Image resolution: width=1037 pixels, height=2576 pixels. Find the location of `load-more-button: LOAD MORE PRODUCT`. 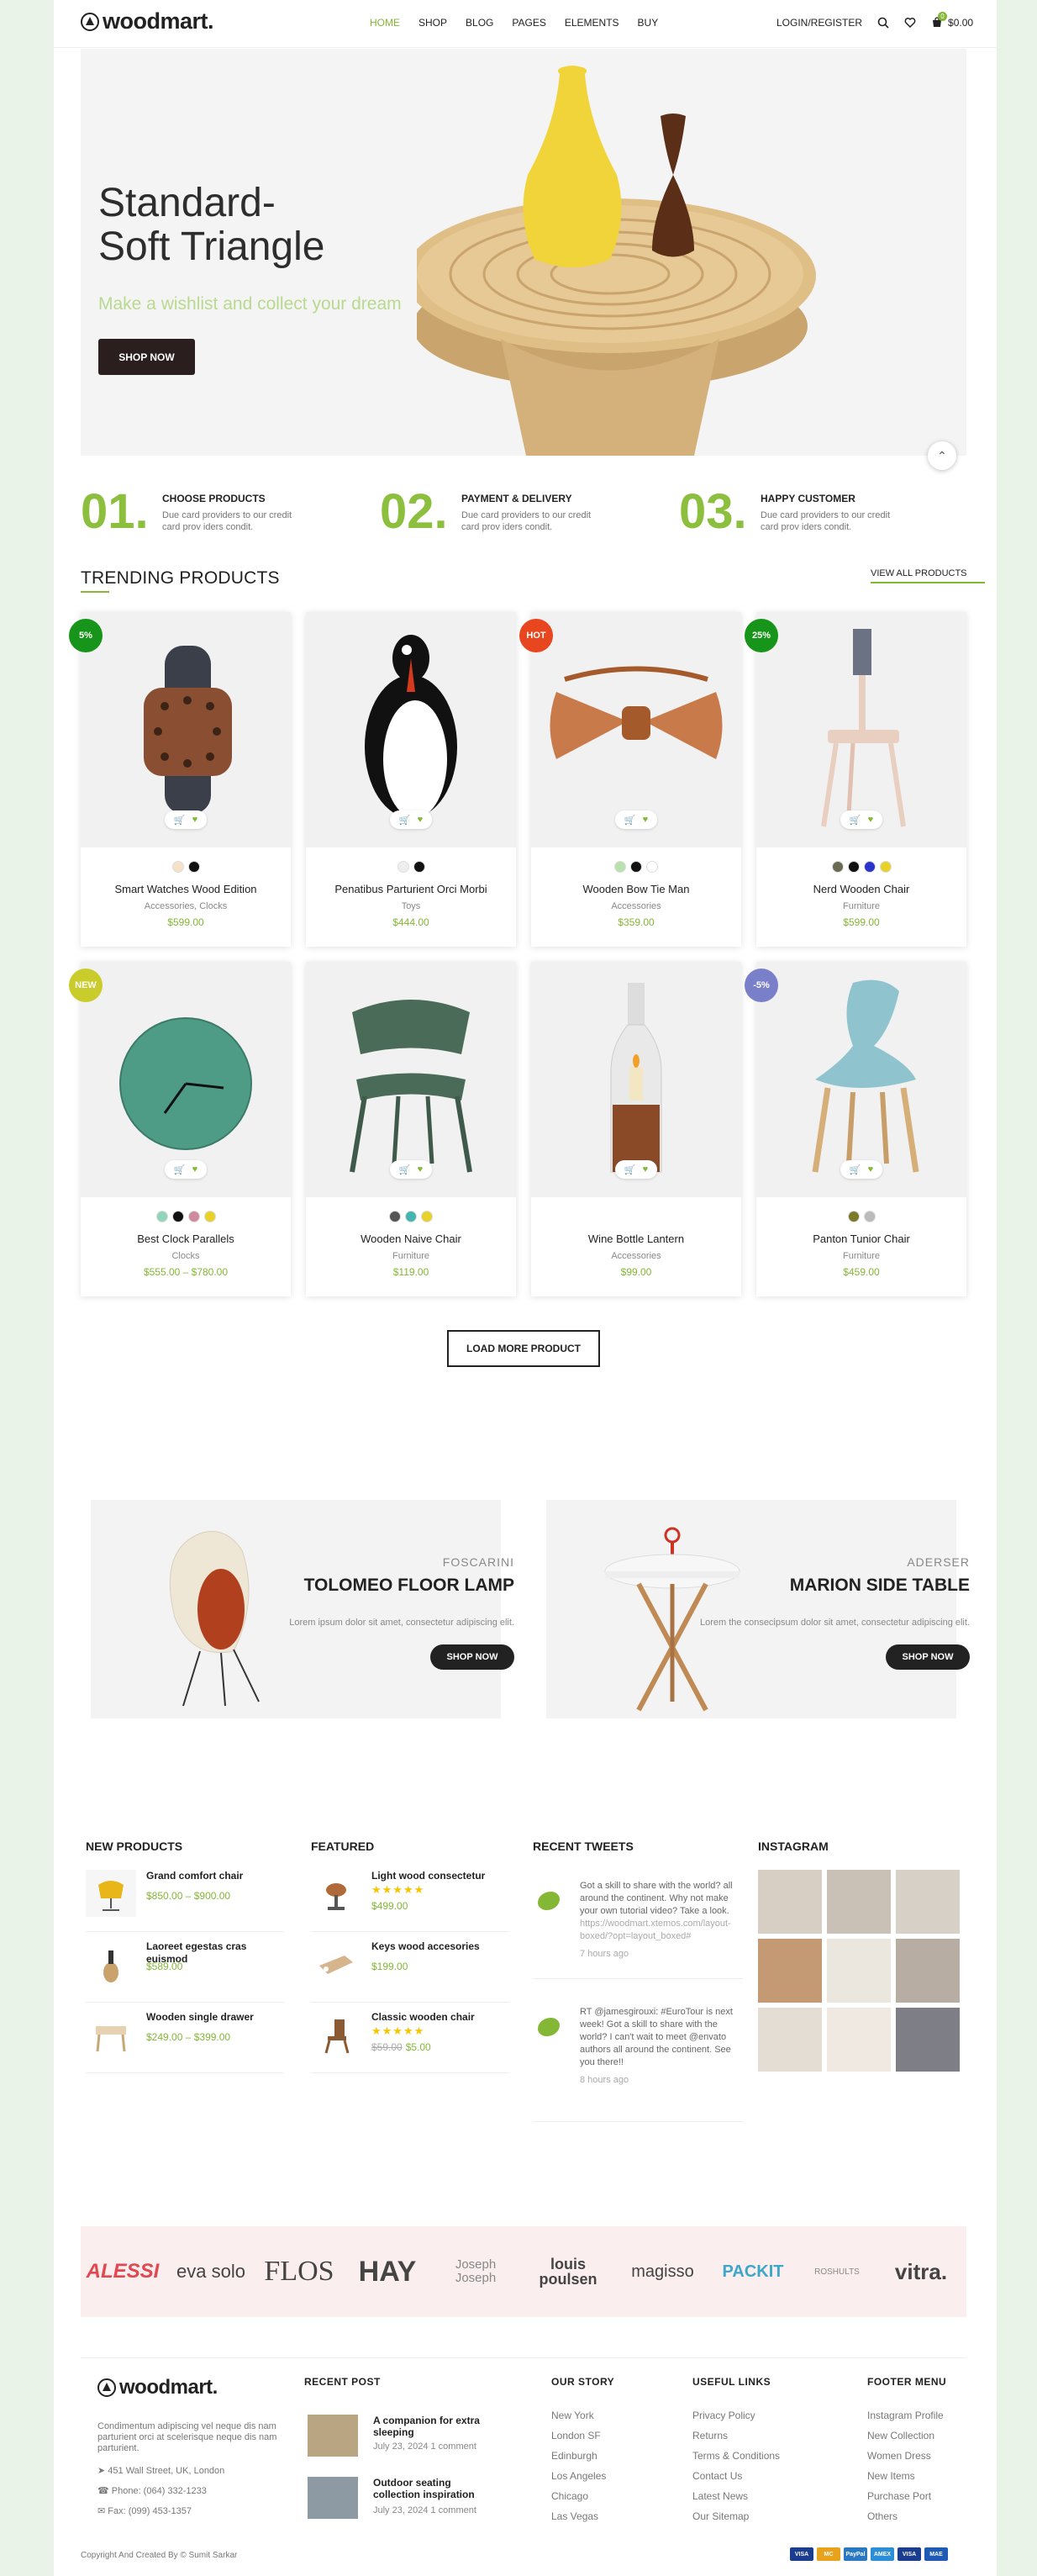

load-more-button: LOAD MORE PRODUCT is located at coordinates (523, 1349).